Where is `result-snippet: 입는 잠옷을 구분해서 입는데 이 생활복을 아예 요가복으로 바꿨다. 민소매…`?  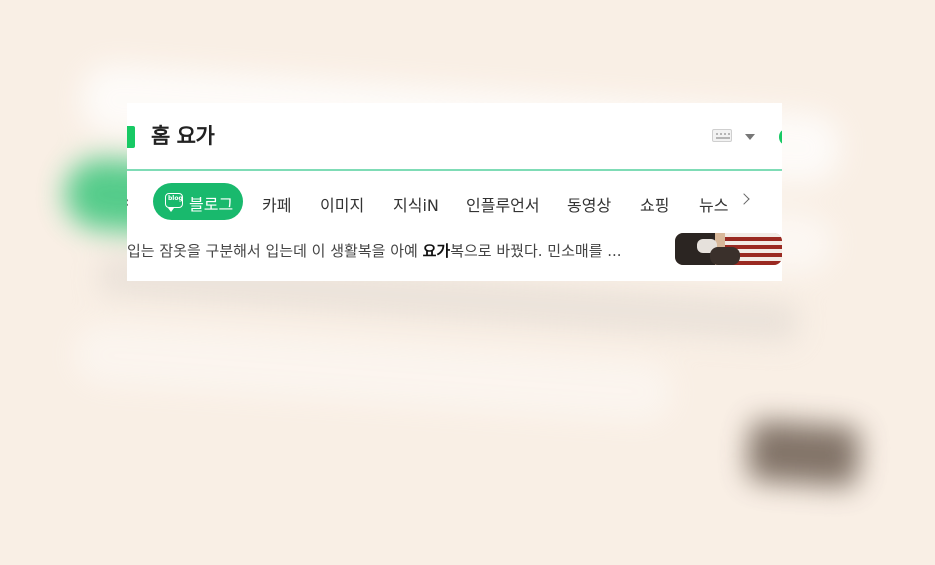 result-snippet: 입는 잠옷을 구분해서 입는데 이 생활복을 아예 요가복으로 바꿨다. 민소매… is located at coordinates (392, 251).